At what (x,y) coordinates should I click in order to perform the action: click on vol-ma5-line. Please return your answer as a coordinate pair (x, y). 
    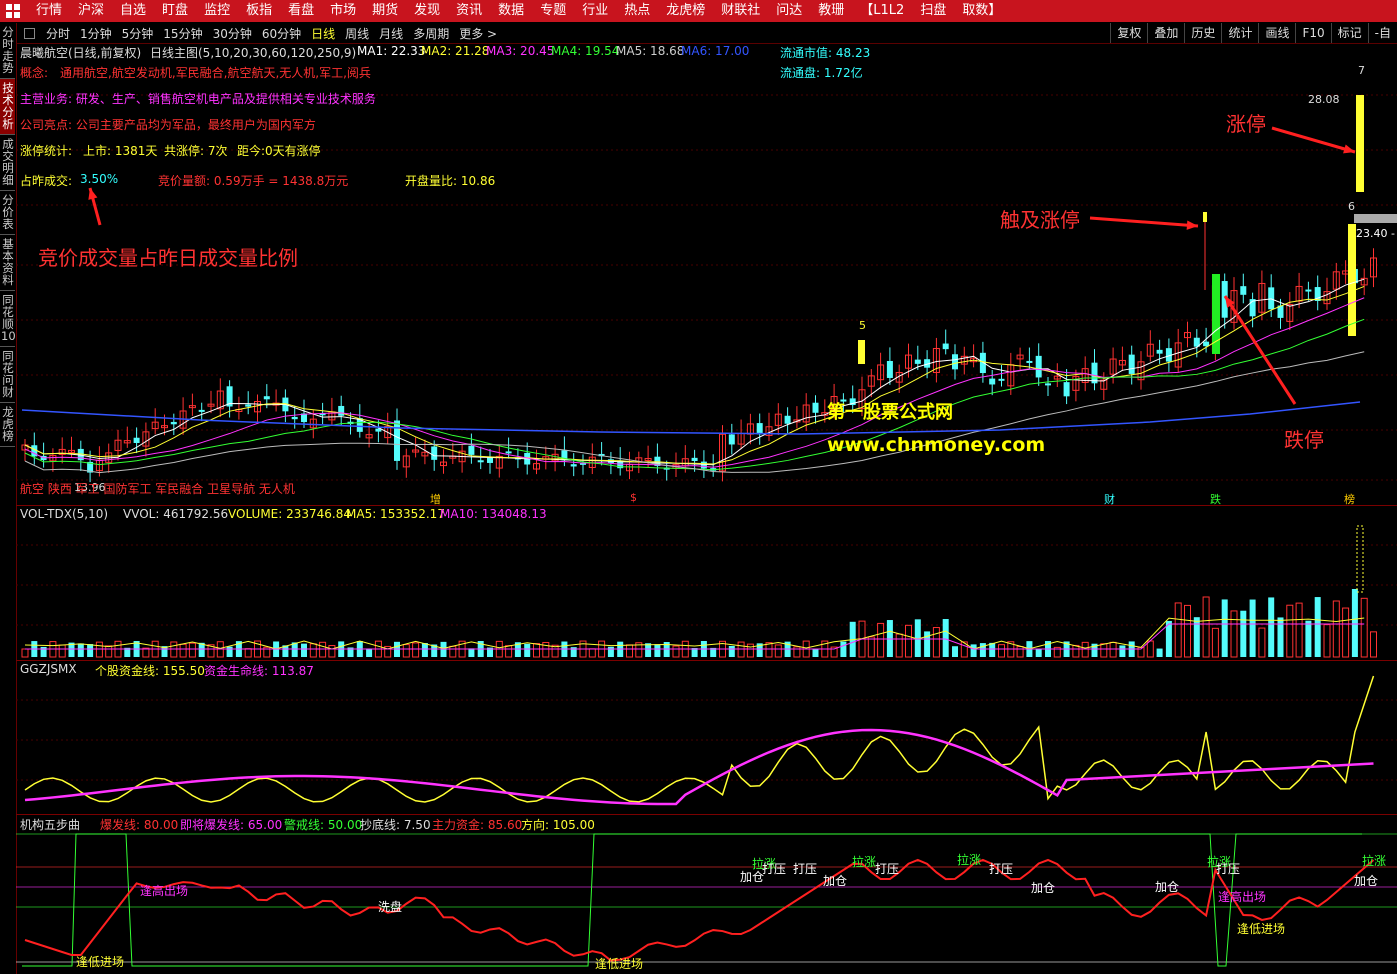
    Looking at the image, I should click on (694, 633).